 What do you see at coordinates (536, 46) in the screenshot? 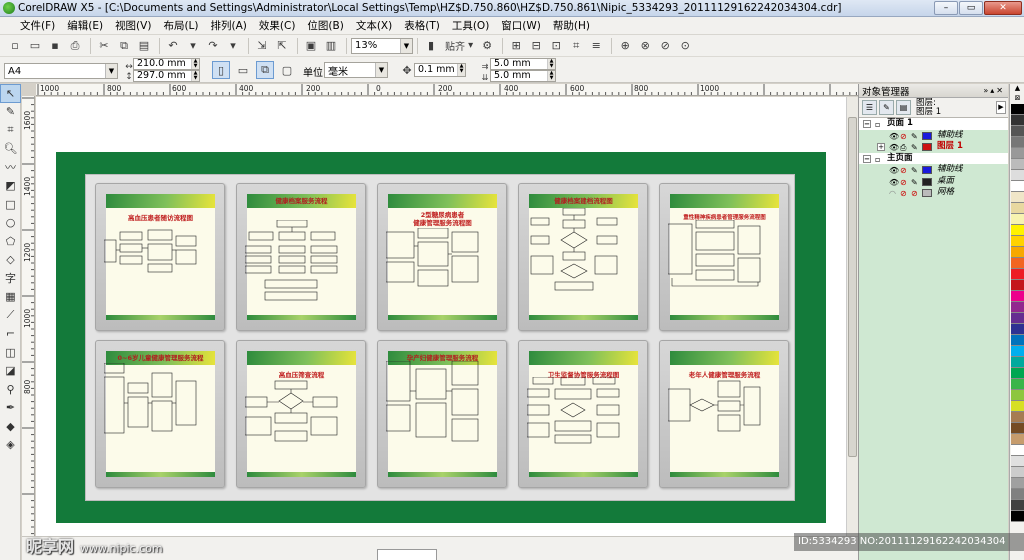
I see `guideline-snap-icon: ⊟` at bounding box center [536, 46].